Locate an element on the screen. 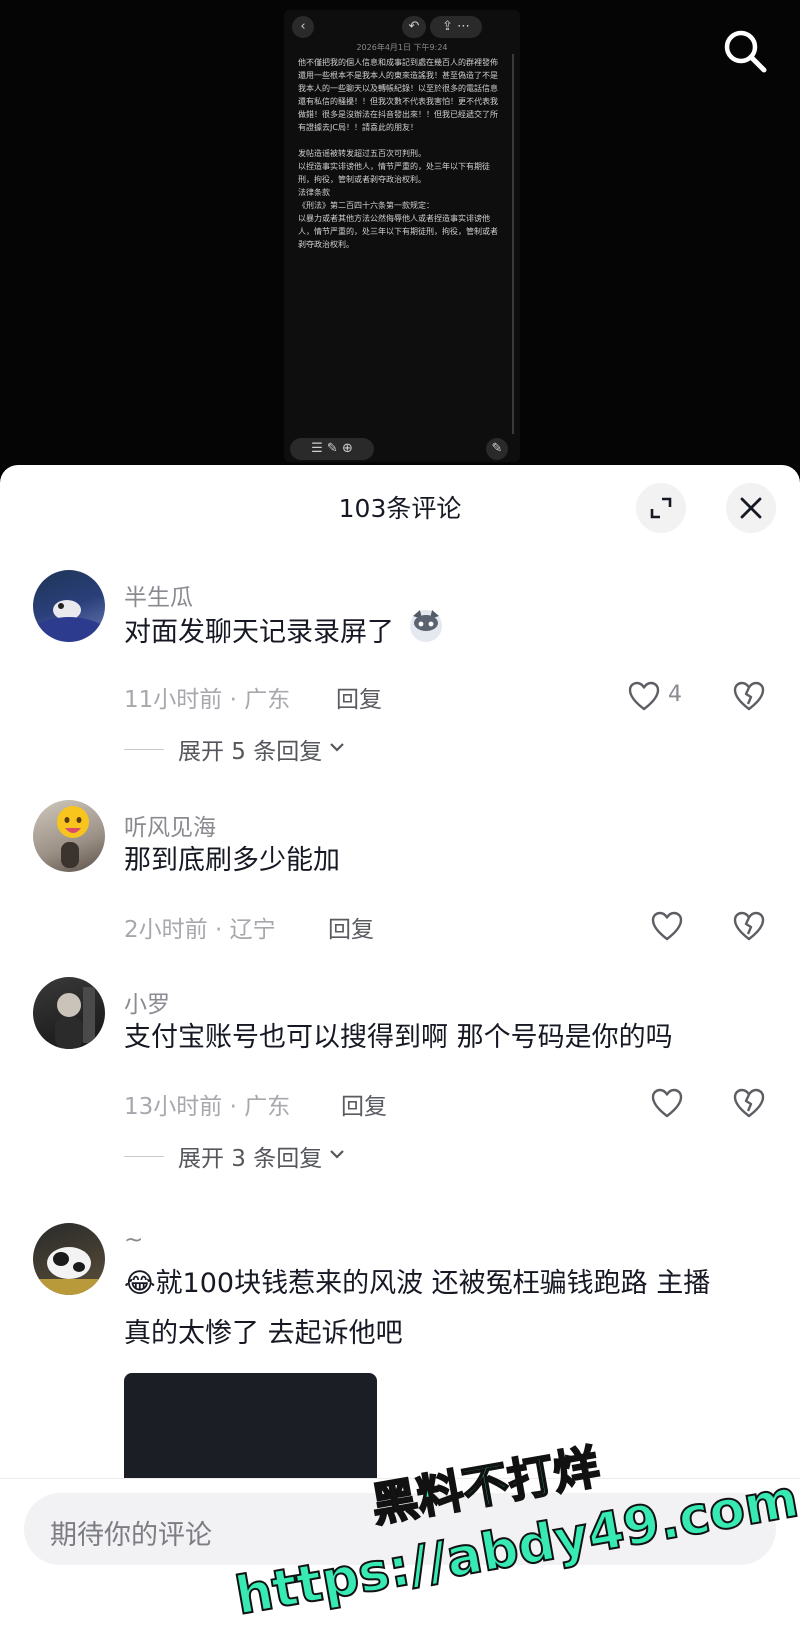 The image size is (800, 1645). embedded-scrollbar is located at coordinates (513, 244).